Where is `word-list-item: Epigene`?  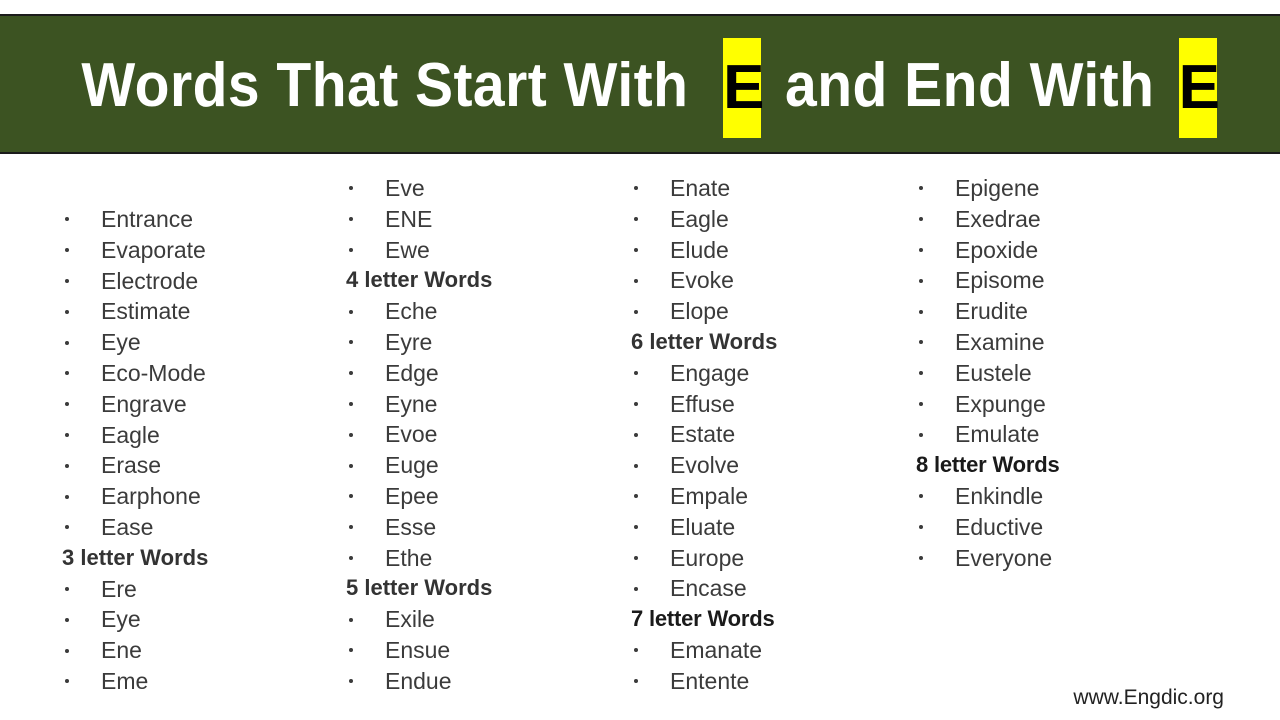
word-list-item: Epigene is located at coordinates (1055, 188).